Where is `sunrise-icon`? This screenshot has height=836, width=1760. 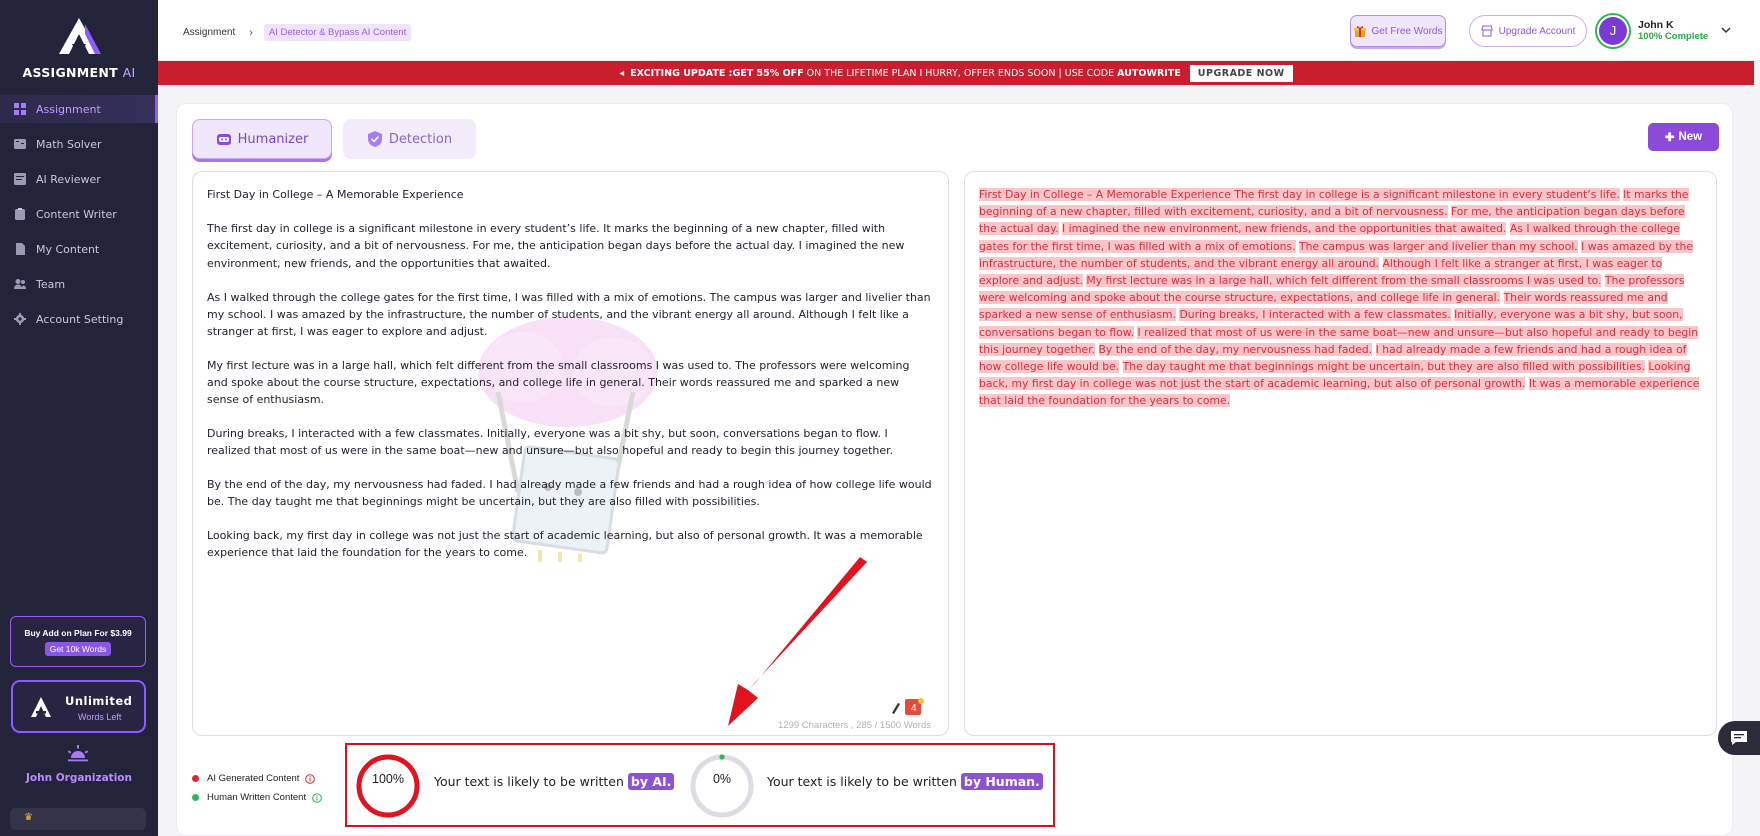 sunrise-icon is located at coordinates (78, 753).